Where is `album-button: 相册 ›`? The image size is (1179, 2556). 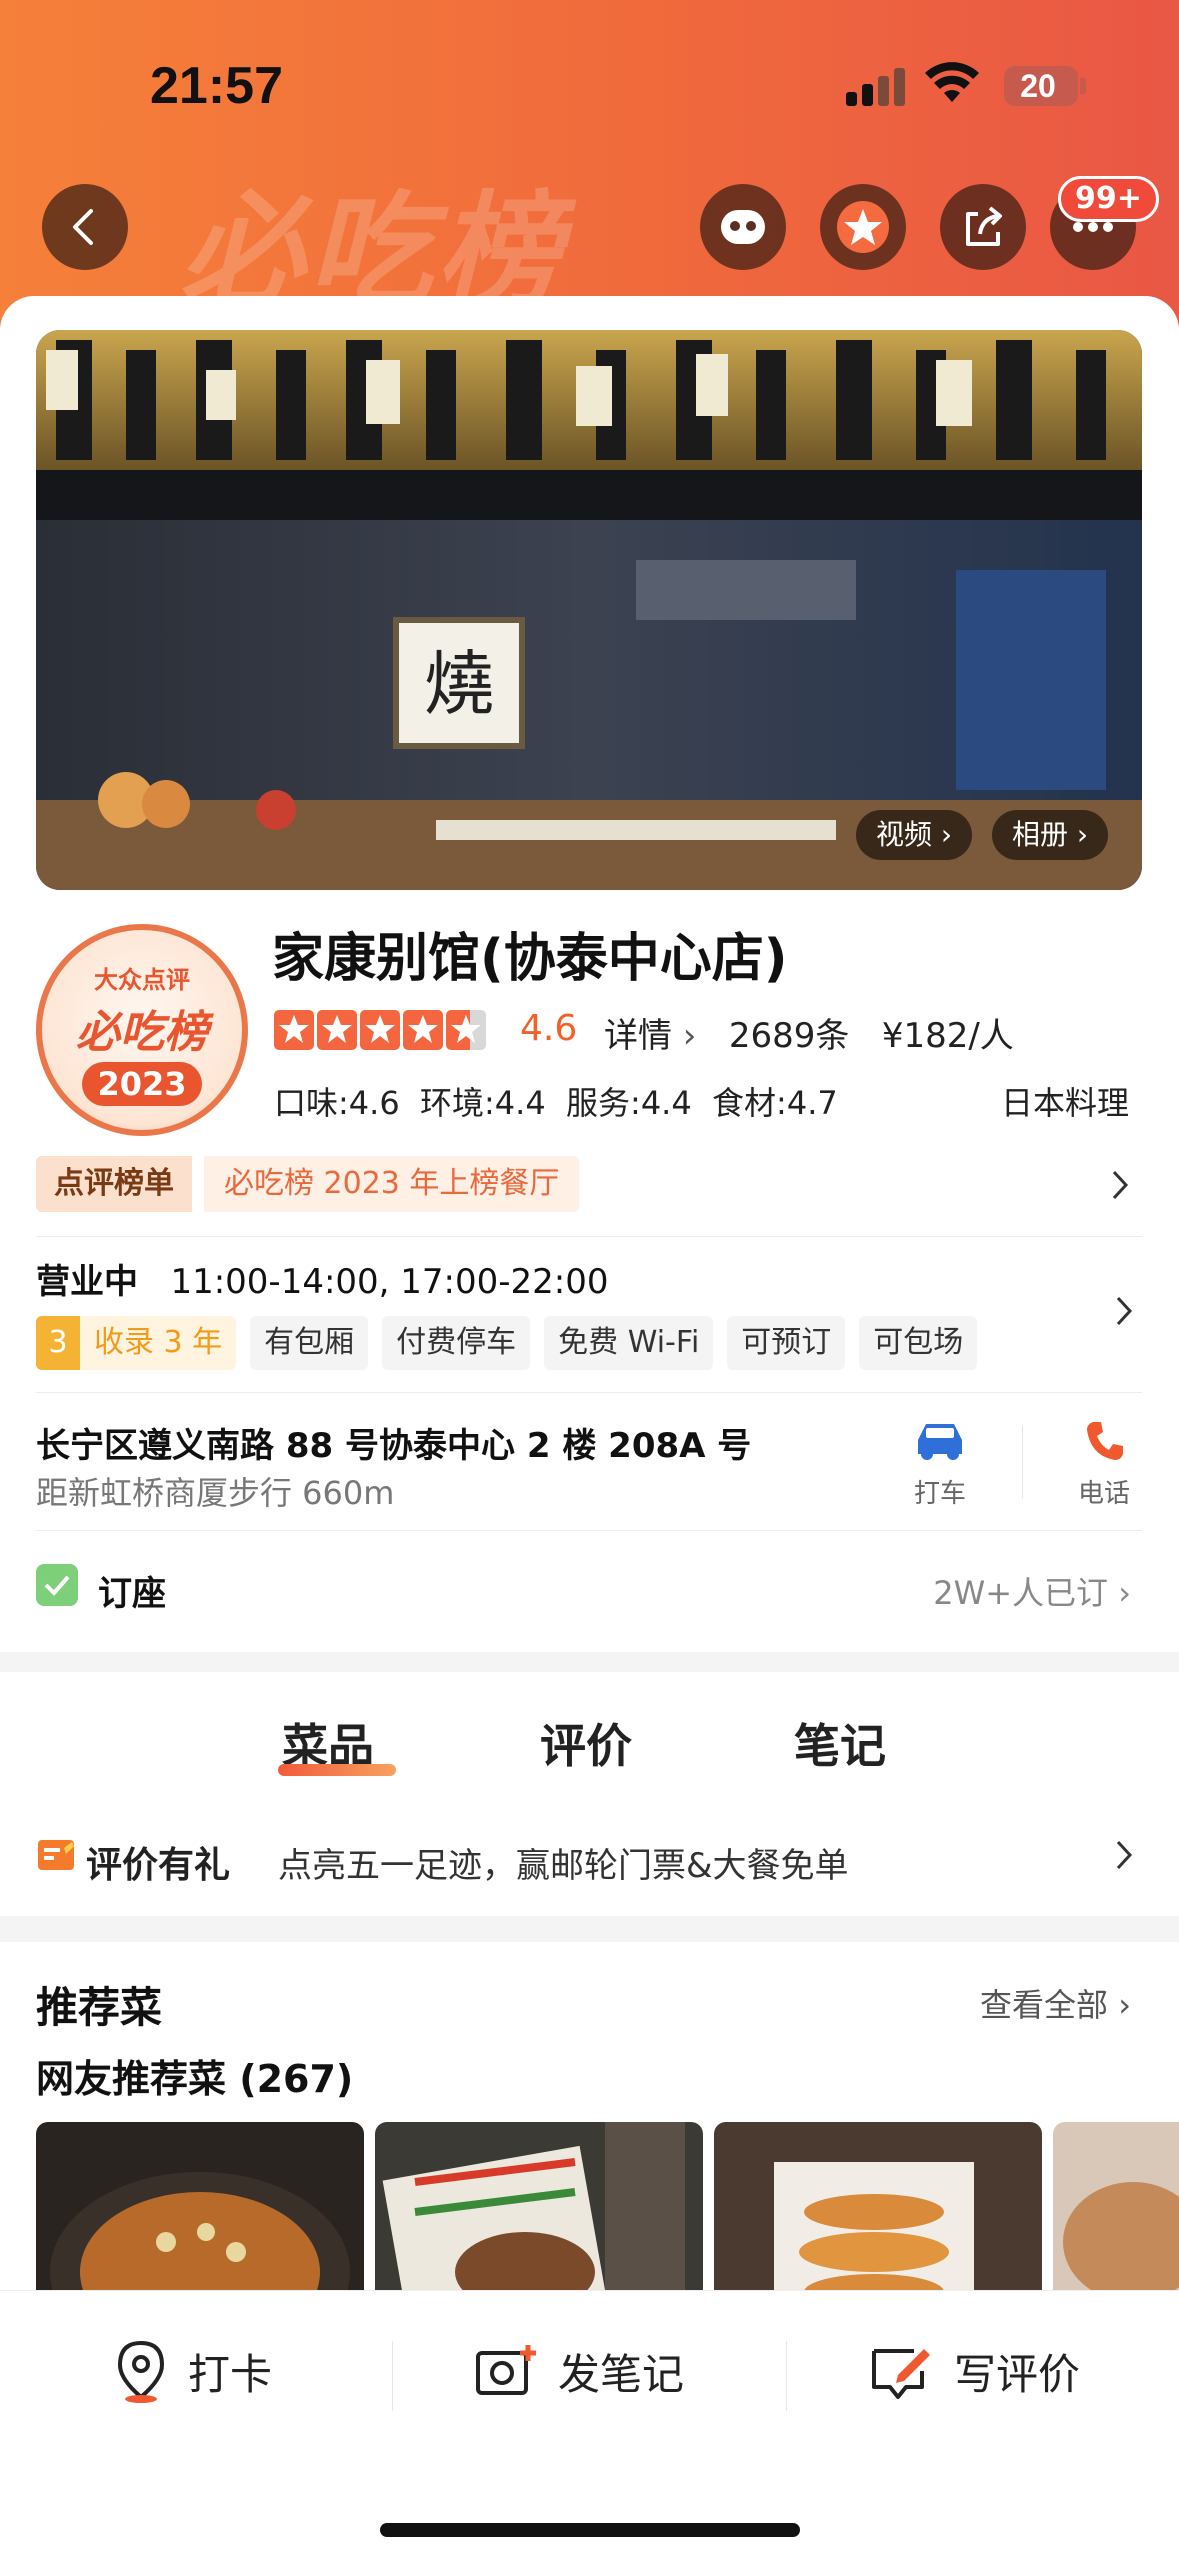 album-button: 相册 › is located at coordinates (1050, 835).